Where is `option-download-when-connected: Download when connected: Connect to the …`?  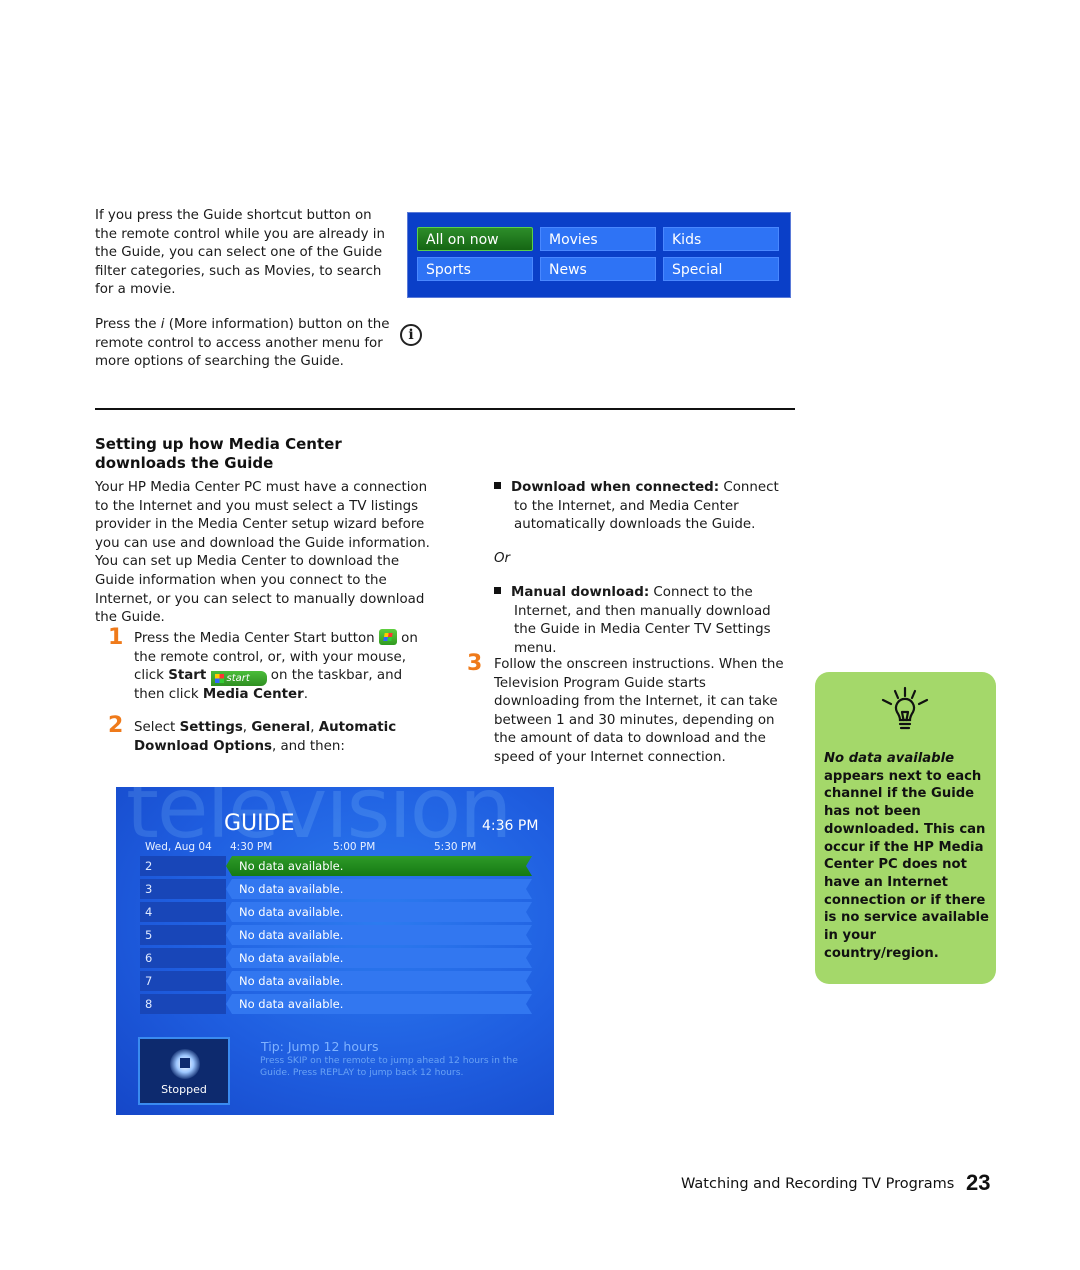 option-download-when-connected: Download when connected: Connect to the … is located at coordinates (644, 507).